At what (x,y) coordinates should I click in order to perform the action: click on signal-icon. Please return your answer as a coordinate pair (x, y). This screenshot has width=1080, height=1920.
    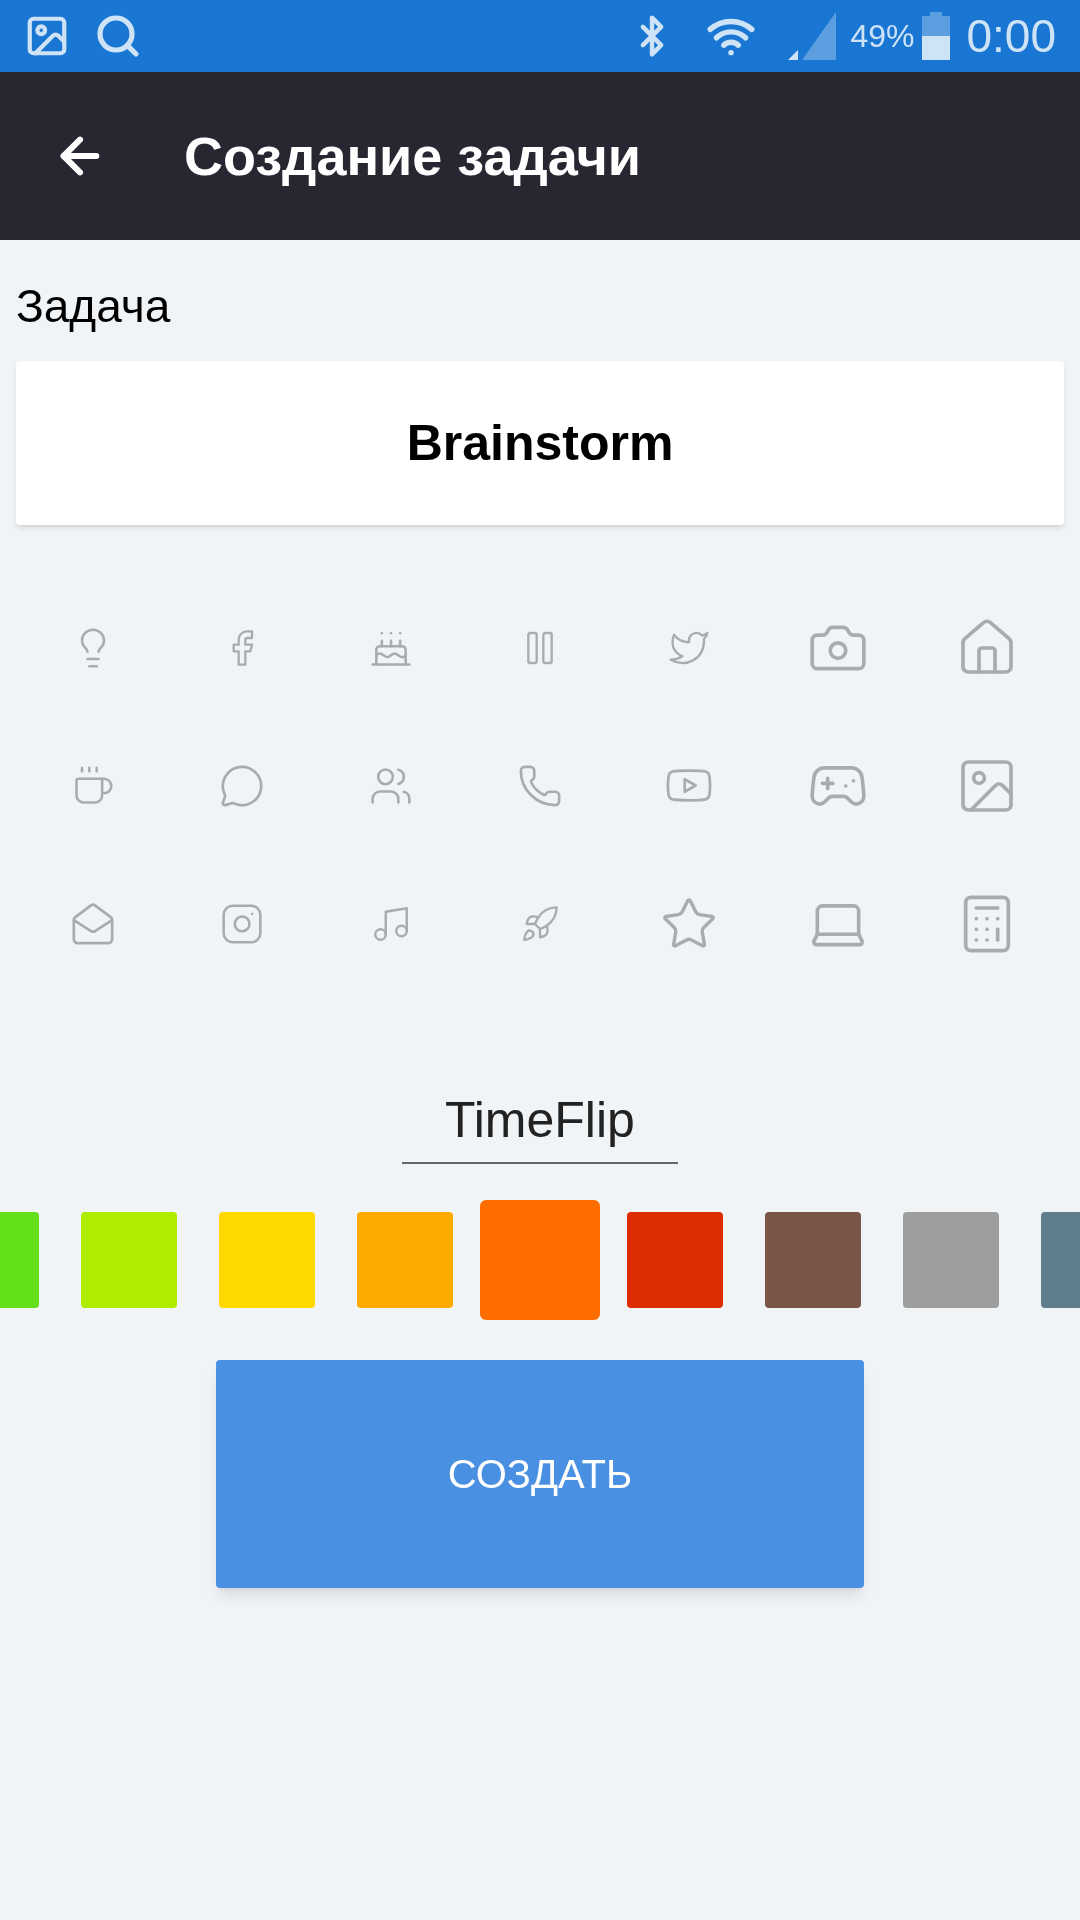
    Looking at the image, I should click on (813, 36).